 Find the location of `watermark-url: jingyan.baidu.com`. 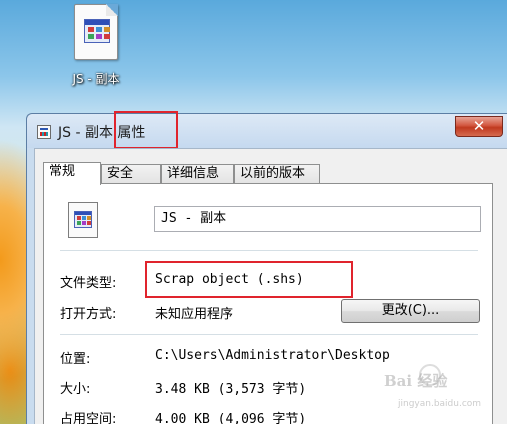

watermark-url: jingyan.baidu.com is located at coordinates (440, 404).